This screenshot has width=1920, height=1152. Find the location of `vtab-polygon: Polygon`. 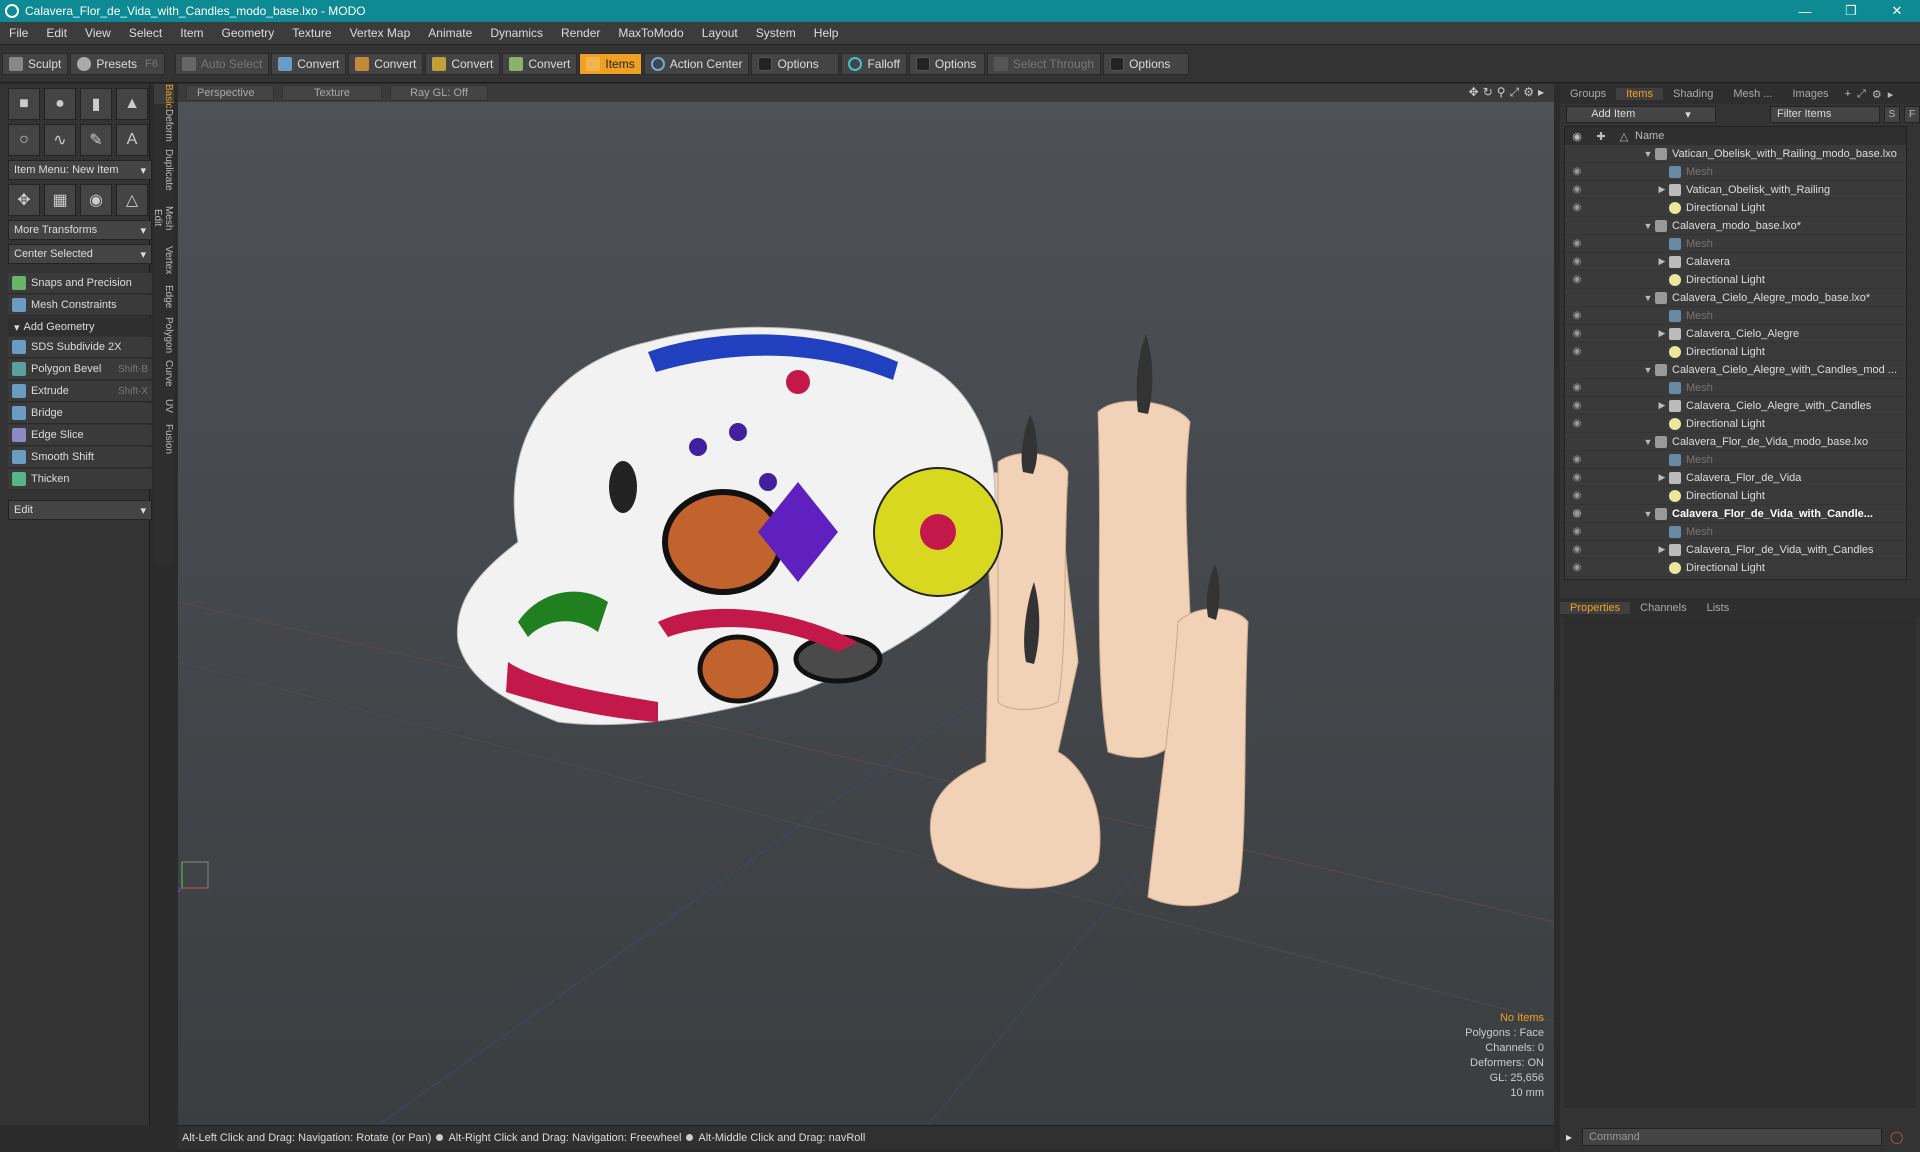

vtab-polygon: Polygon is located at coordinates (164, 335).